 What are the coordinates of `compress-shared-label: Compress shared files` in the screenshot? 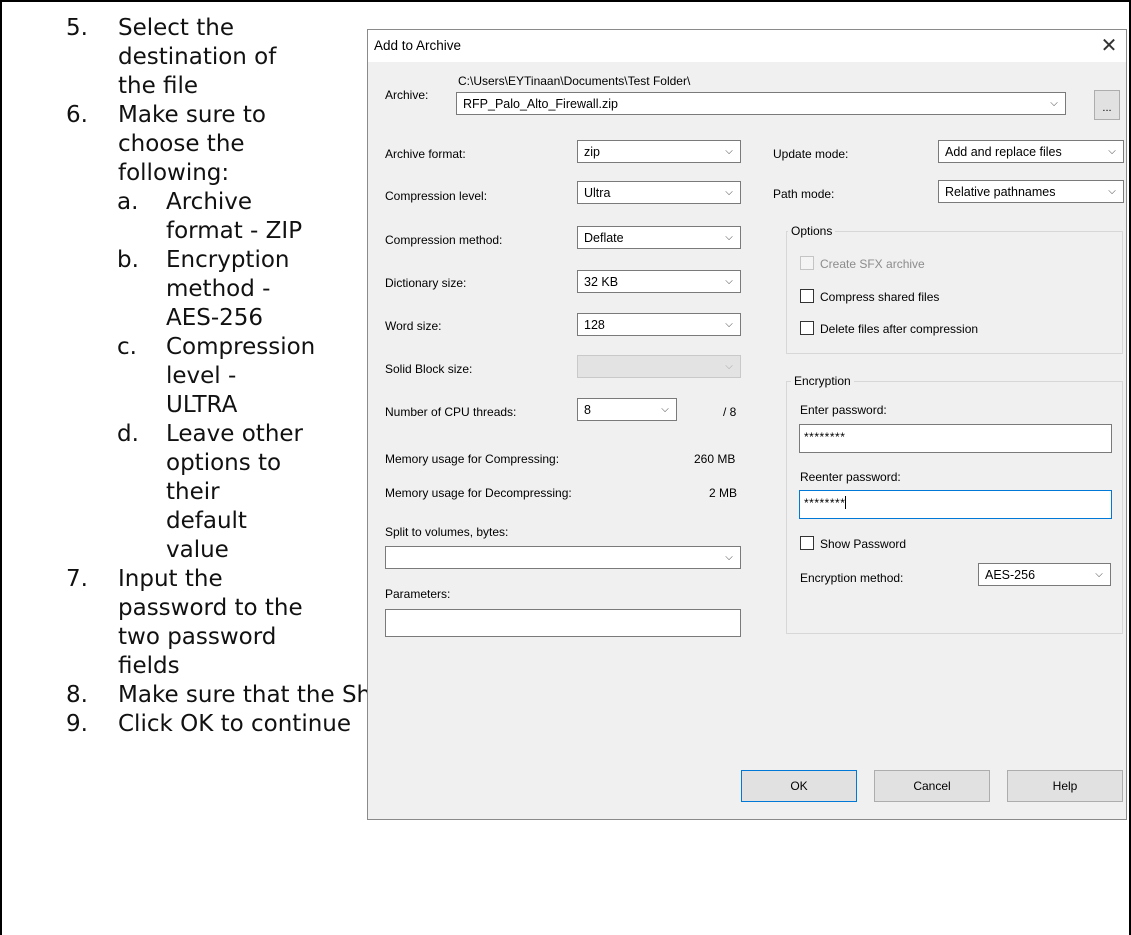 It's located at (880, 297).